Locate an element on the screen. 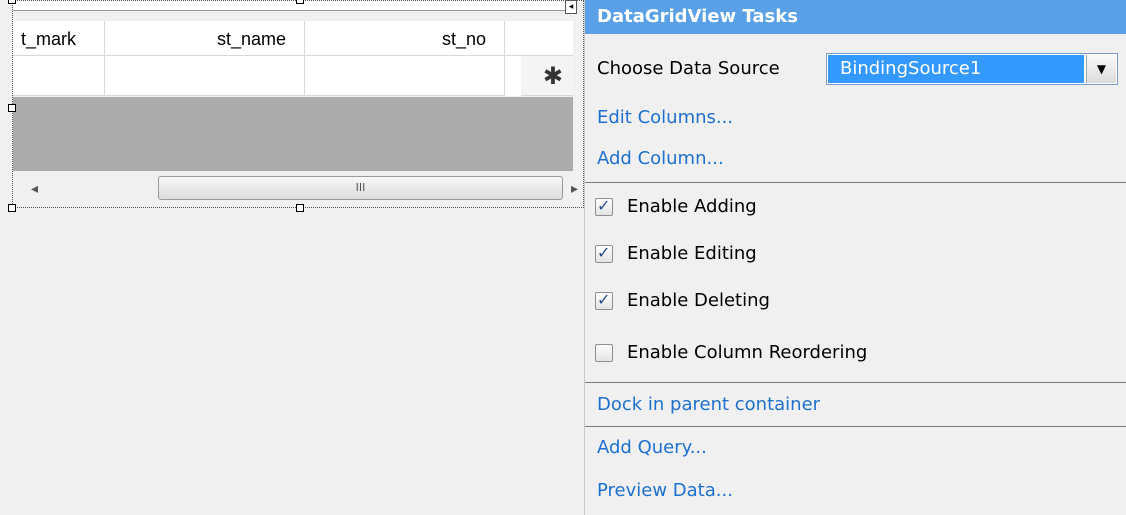  column-header-row: t_mark st_name st_no is located at coordinates (293, 38).